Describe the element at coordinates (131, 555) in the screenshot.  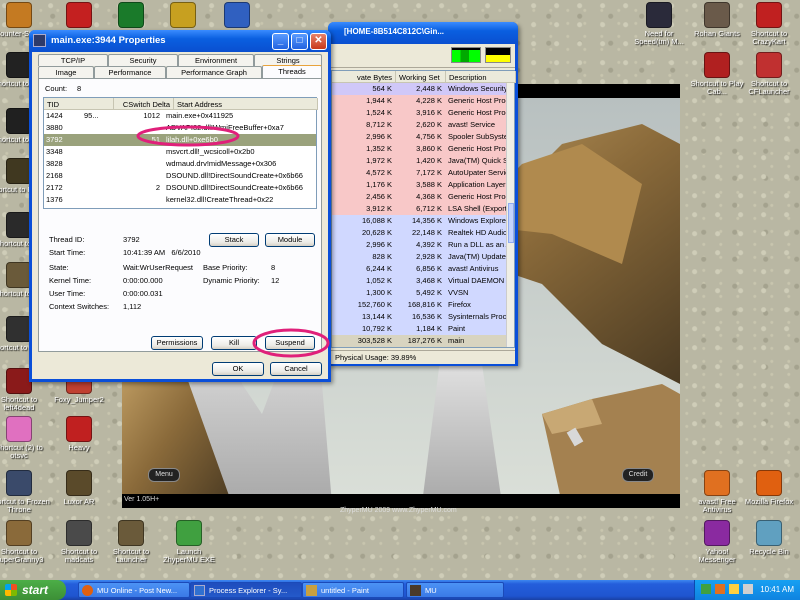
I see `desktop-icon-bottom-0-label: Shortcut to Launcher` at that location.